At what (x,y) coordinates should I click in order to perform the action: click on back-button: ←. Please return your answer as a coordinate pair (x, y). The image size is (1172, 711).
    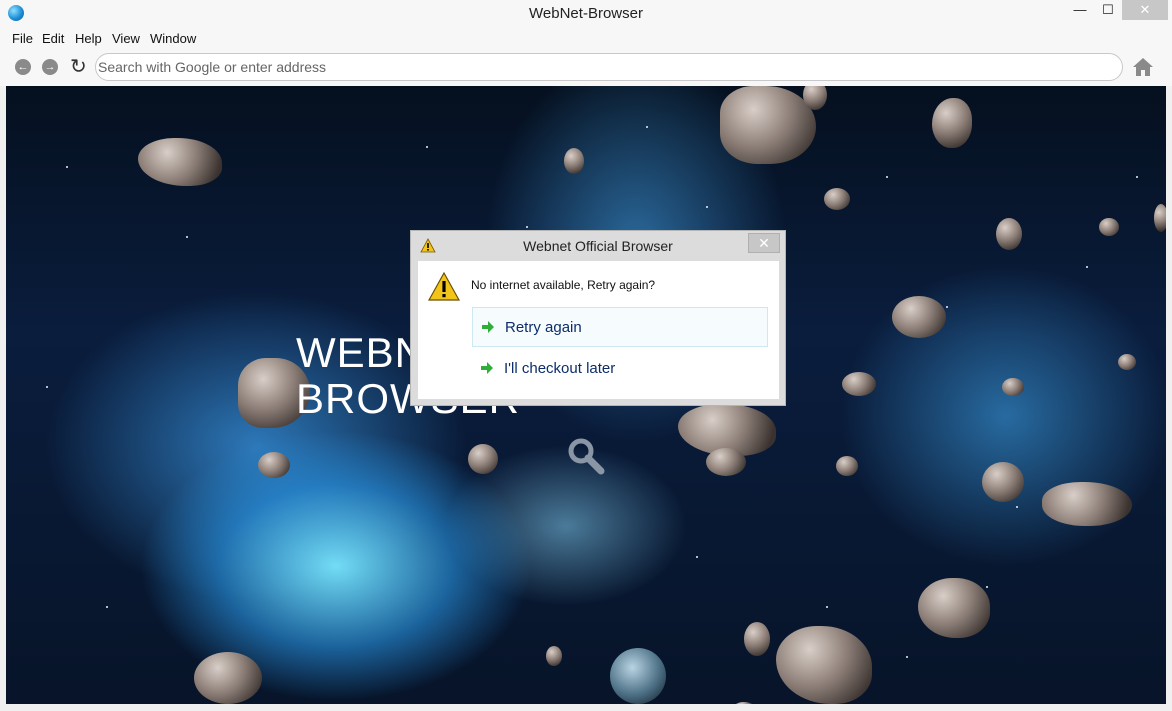
    Looking at the image, I should click on (23, 67).